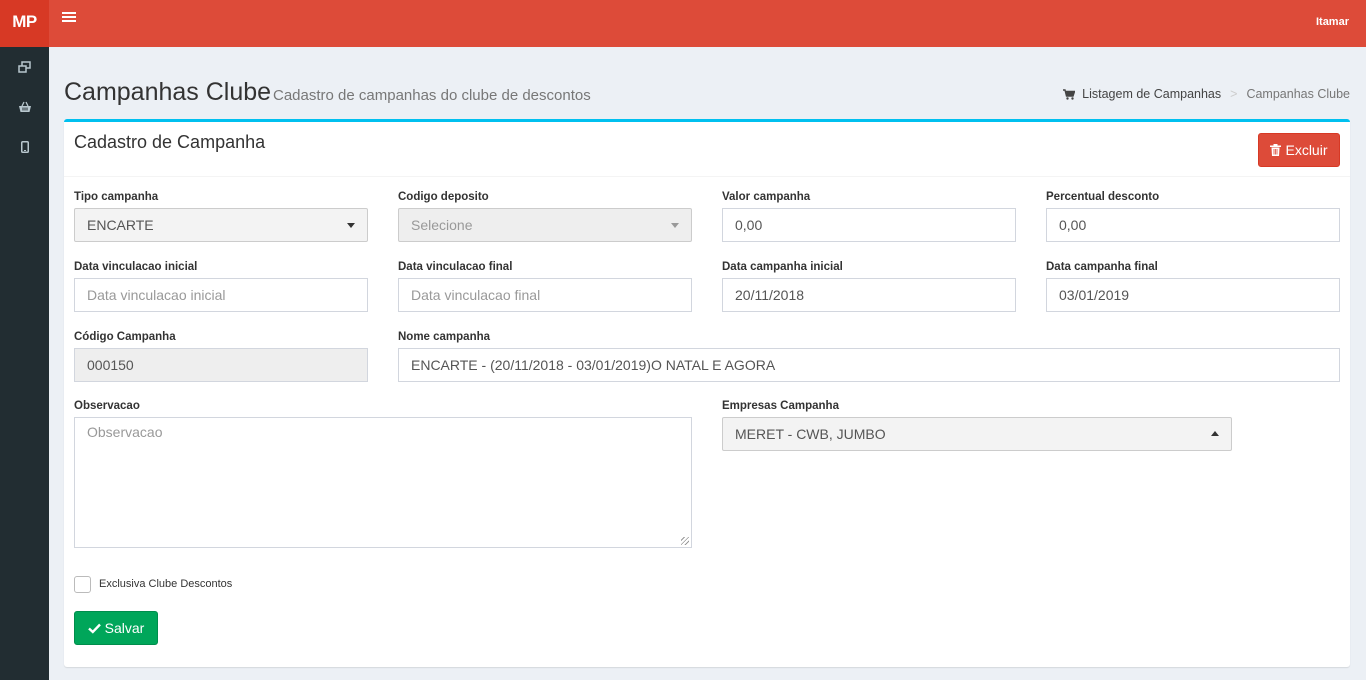 This screenshot has height=680, width=1366. Describe the element at coordinates (69, 18) in the screenshot. I see `hamburger-icon` at that location.